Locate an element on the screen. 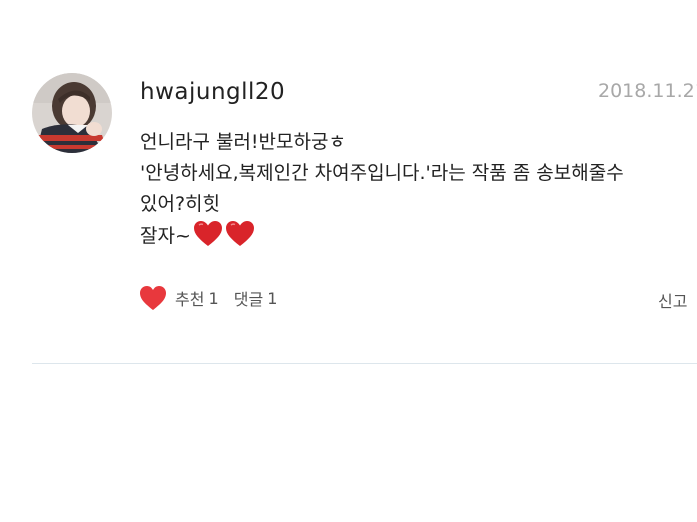 Image resolution: width=697 pixels, height=522 pixels. message-line: 있어?히힛 is located at coordinates (180, 204).